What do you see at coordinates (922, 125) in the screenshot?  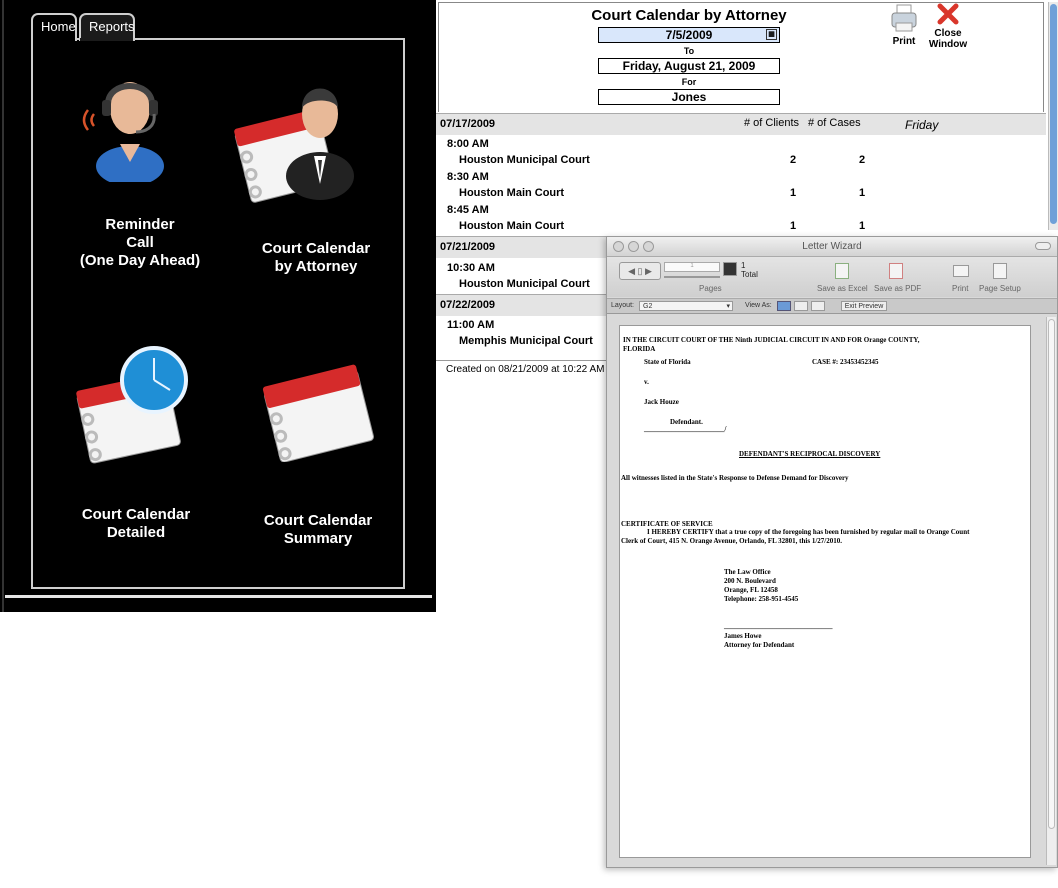 I see `day-weekday: Friday` at bounding box center [922, 125].